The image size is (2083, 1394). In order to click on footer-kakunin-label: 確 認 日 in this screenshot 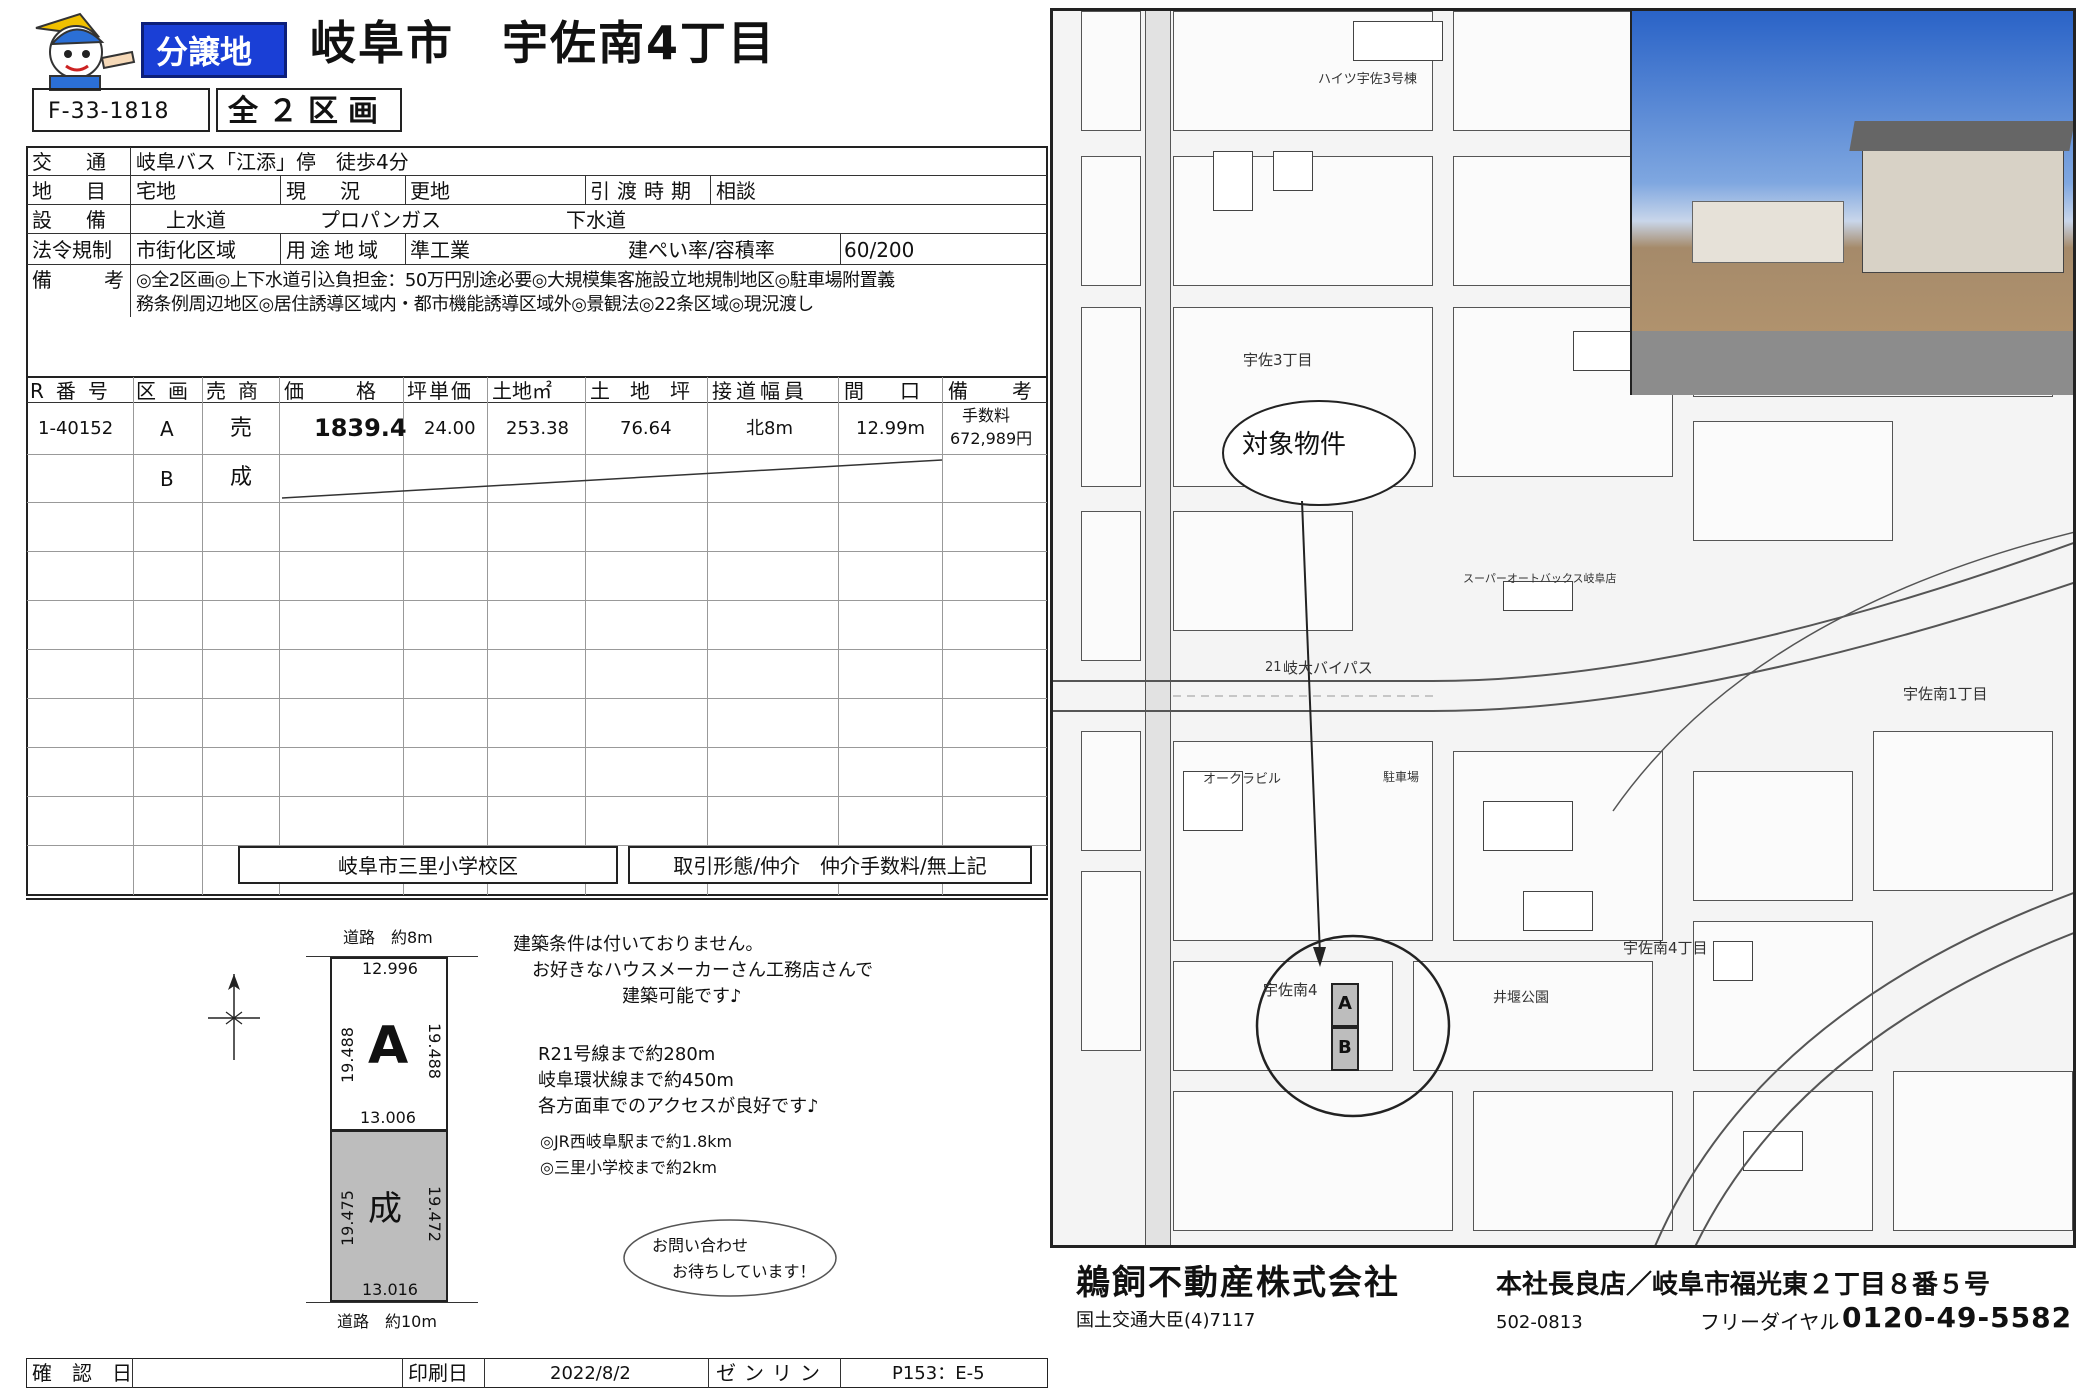, I will do `click(82, 1373)`.